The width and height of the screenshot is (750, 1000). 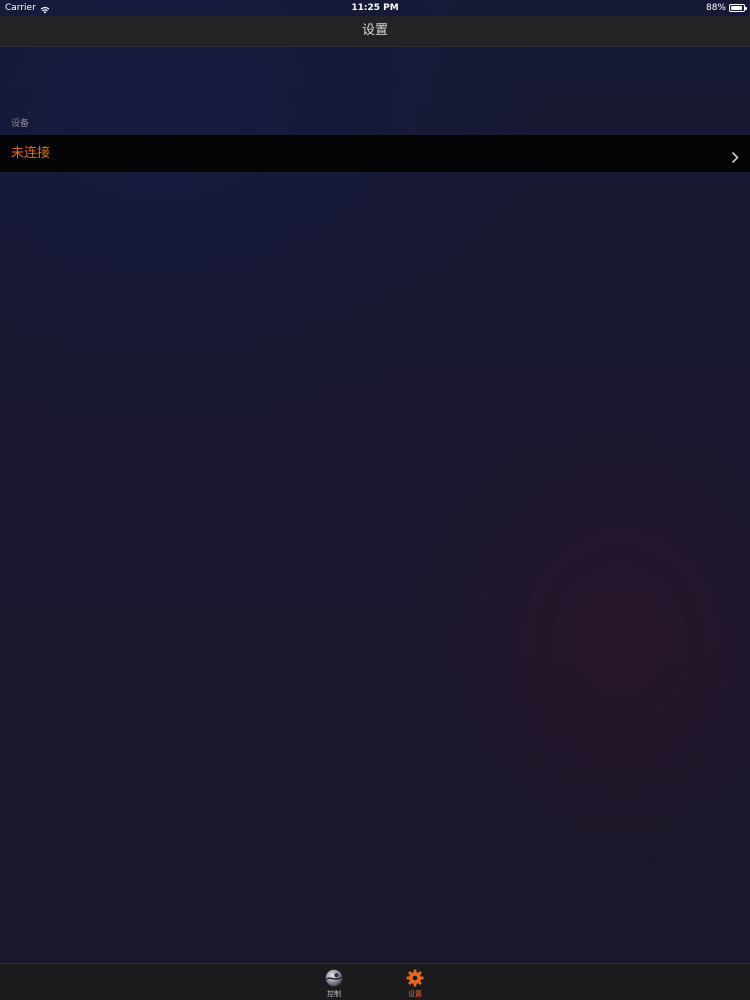 I want to click on battery-percent: 88%, so click(x=715, y=8).